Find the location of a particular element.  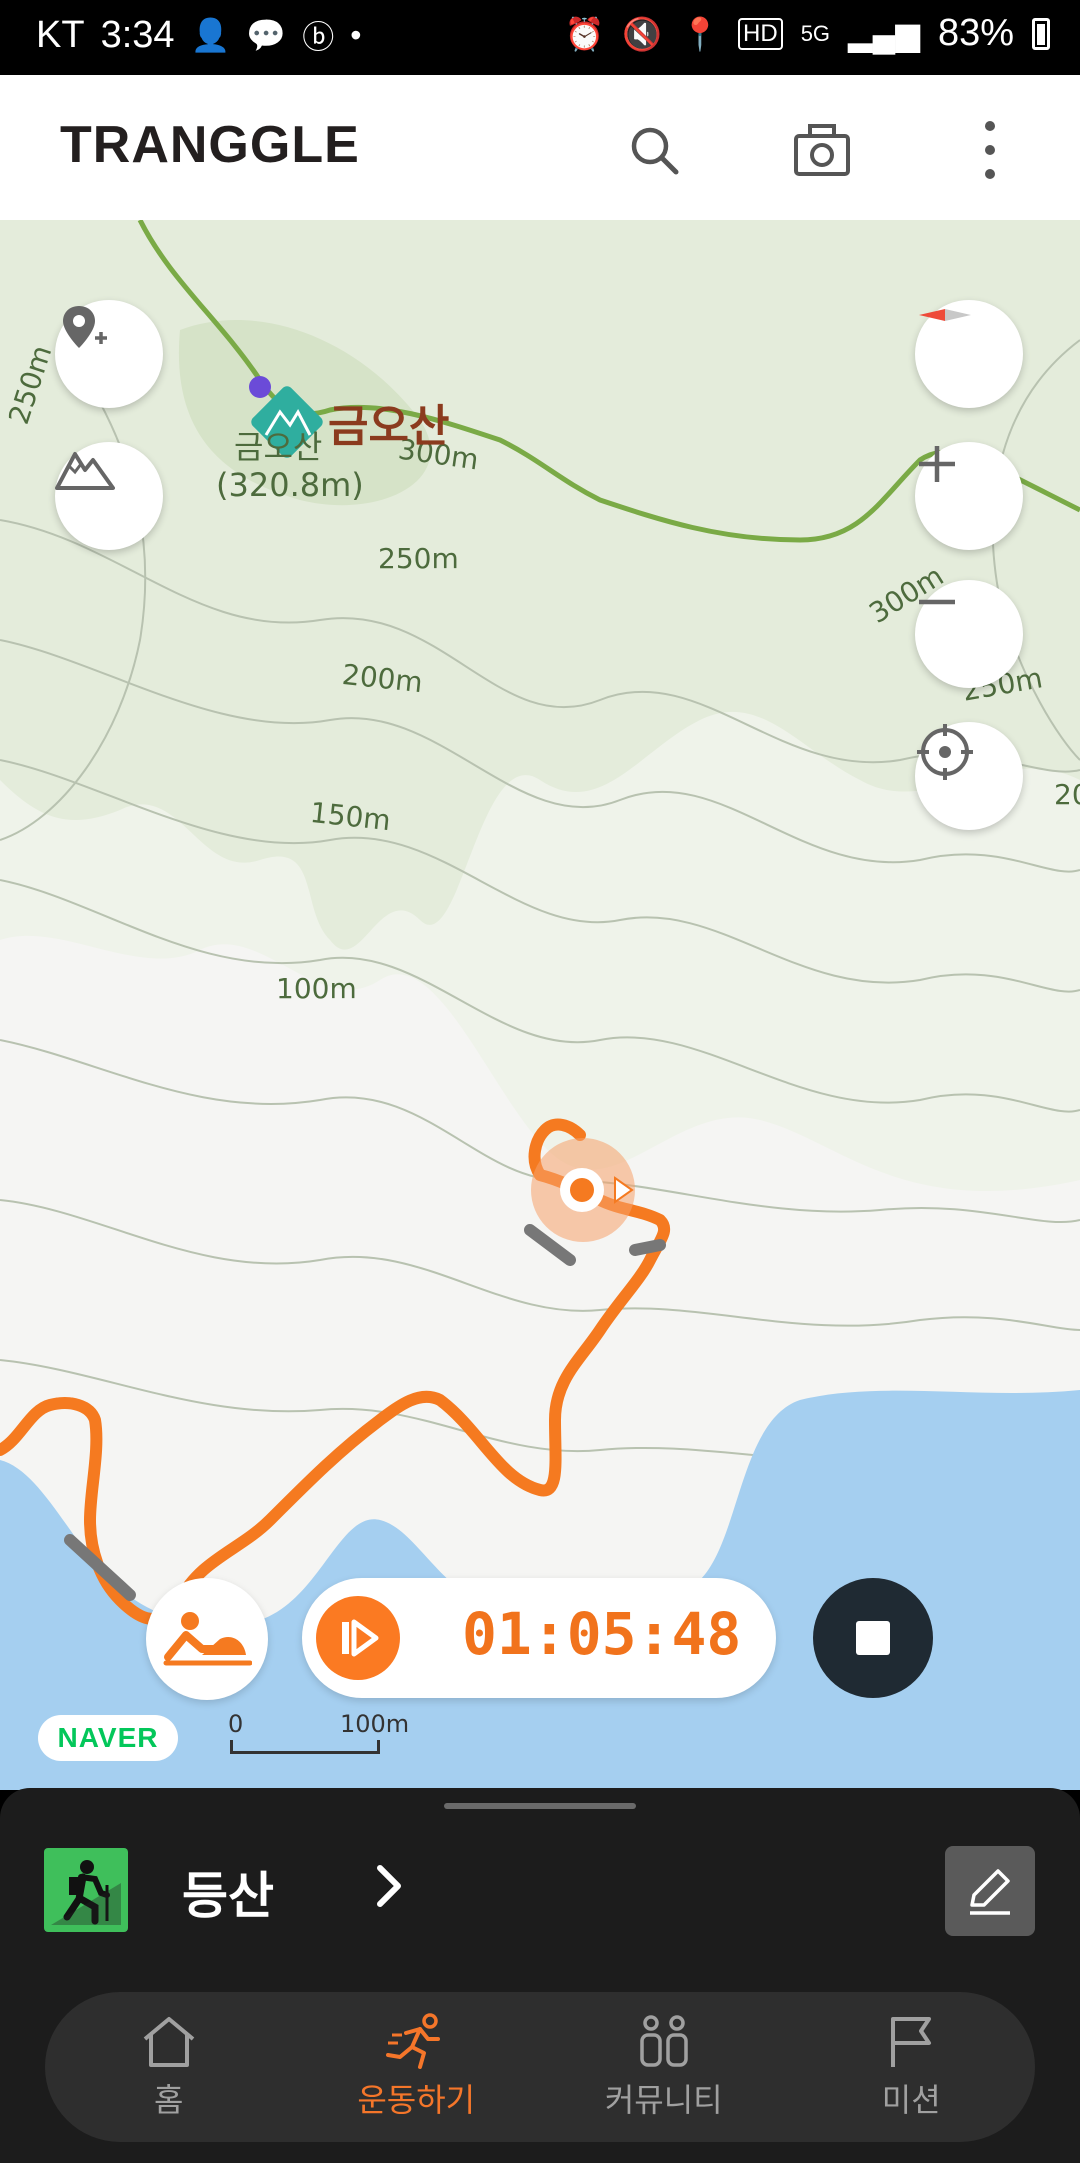

b-app-icon: ⓑ is located at coordinates (318, 37).